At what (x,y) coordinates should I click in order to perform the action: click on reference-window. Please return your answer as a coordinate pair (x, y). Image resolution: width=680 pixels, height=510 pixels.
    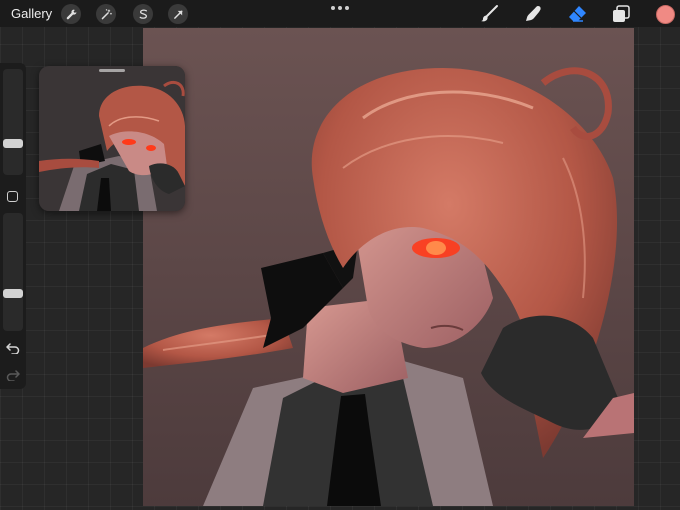
    Looking at the image, I should click on (112, 138).